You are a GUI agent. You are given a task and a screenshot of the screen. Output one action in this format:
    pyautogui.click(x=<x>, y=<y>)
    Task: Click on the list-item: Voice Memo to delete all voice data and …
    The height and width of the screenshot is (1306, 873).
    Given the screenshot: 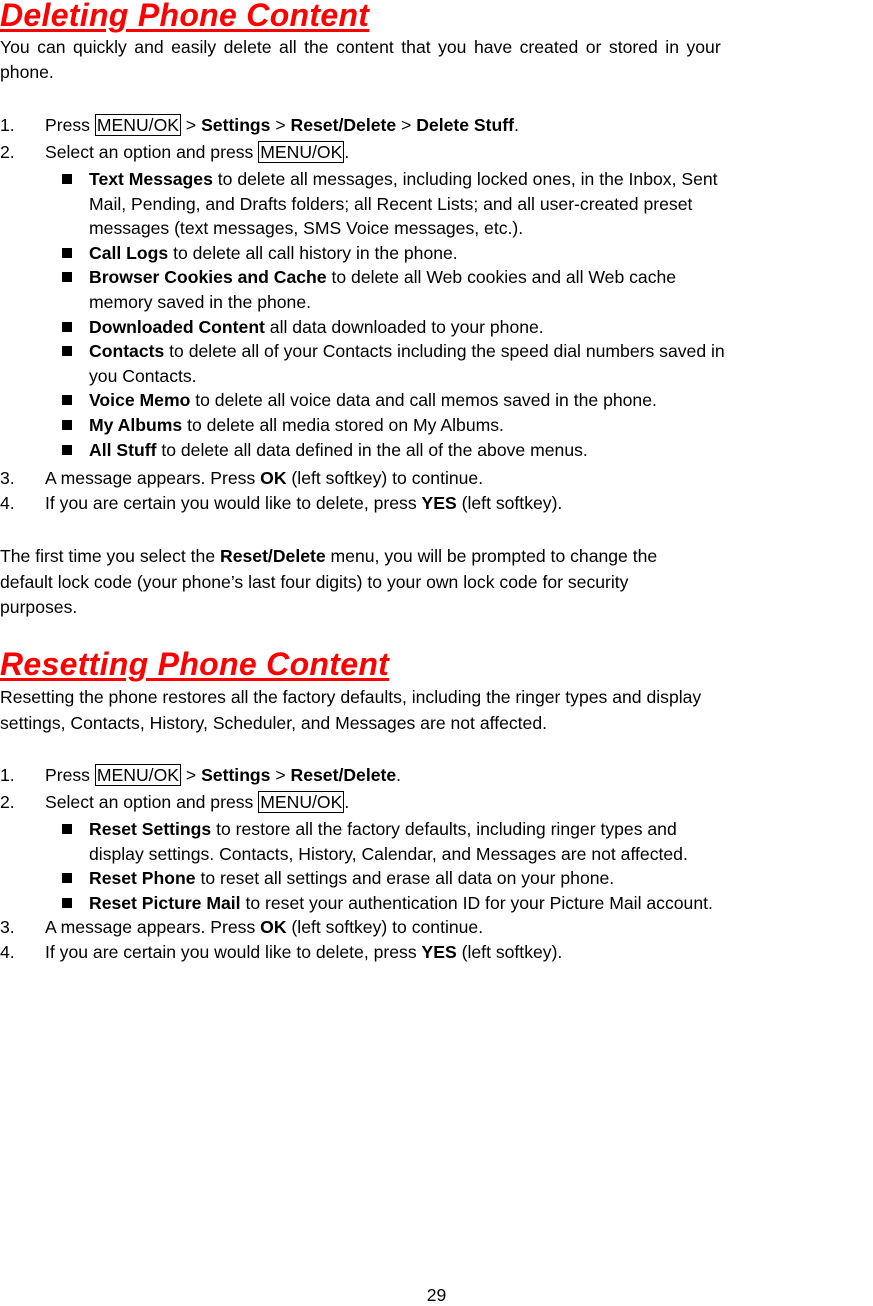 What is the action you would take?
    pyautogui.click(x=373, y=400)
    